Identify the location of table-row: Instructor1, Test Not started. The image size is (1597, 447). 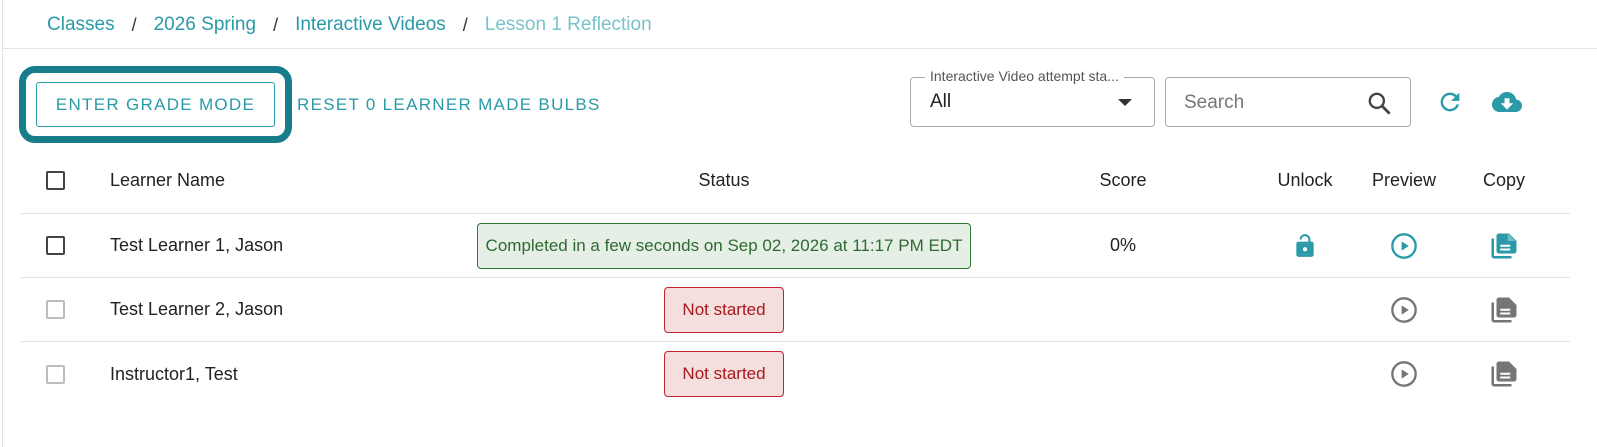
(795, 374).